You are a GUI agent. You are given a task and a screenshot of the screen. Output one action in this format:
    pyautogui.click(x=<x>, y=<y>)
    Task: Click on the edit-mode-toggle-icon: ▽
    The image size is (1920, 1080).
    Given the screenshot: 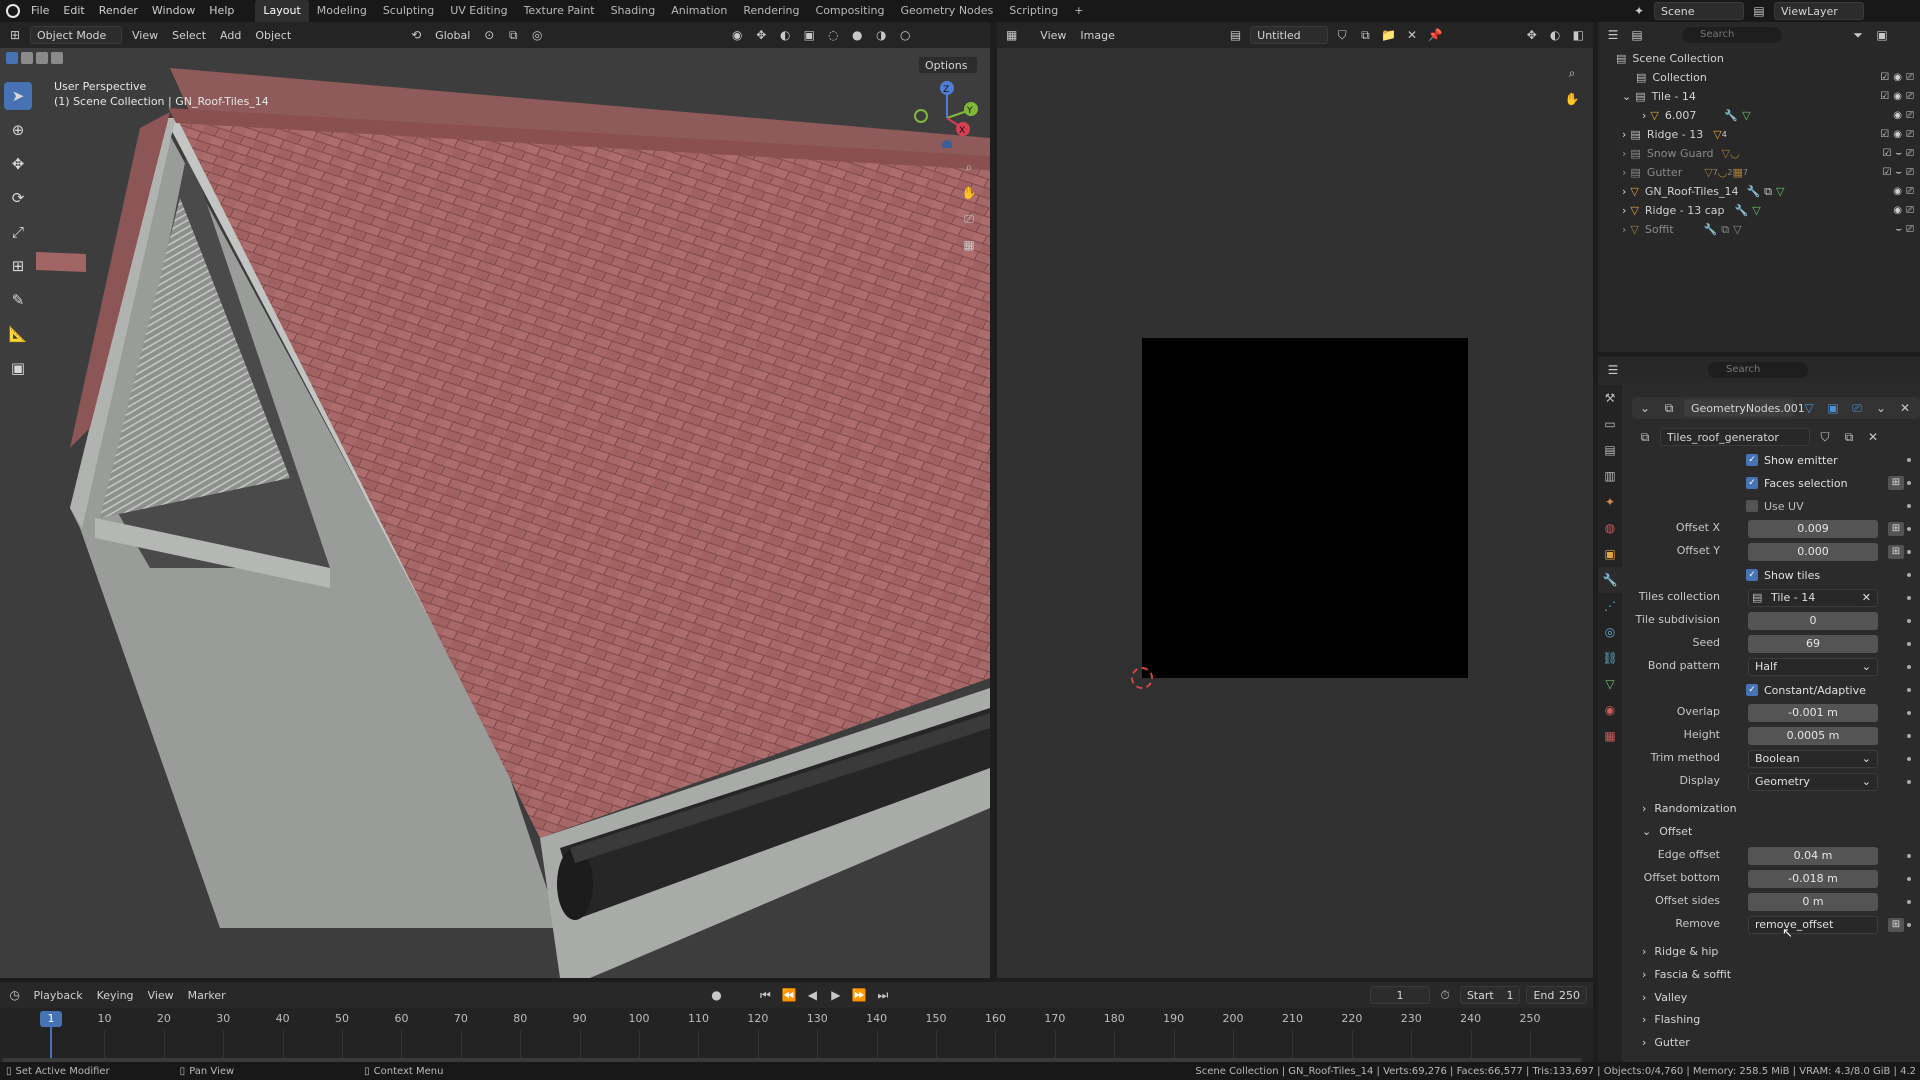 What is the action you would take?
    pyautogui.click(x=1809, y=408)
    